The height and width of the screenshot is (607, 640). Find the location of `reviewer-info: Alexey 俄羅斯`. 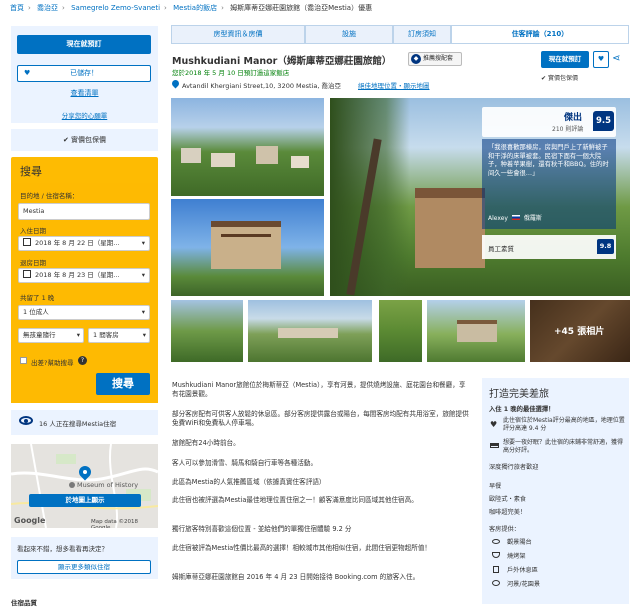

reviewer-info: Alexey 俄羅斯 is located at coordinates (515, 217).